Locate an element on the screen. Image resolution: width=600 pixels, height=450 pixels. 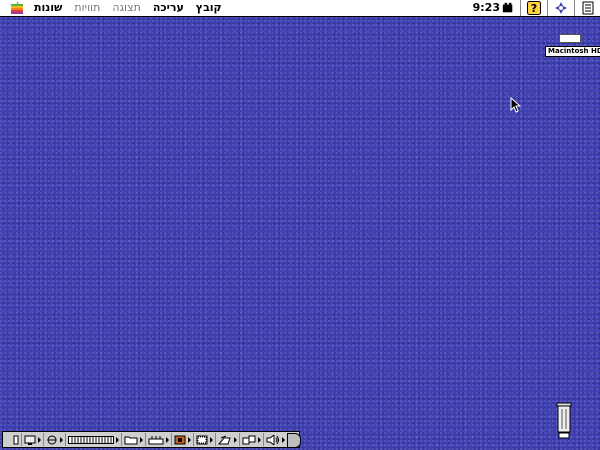
control-strip is located at coordinates (151, 439).